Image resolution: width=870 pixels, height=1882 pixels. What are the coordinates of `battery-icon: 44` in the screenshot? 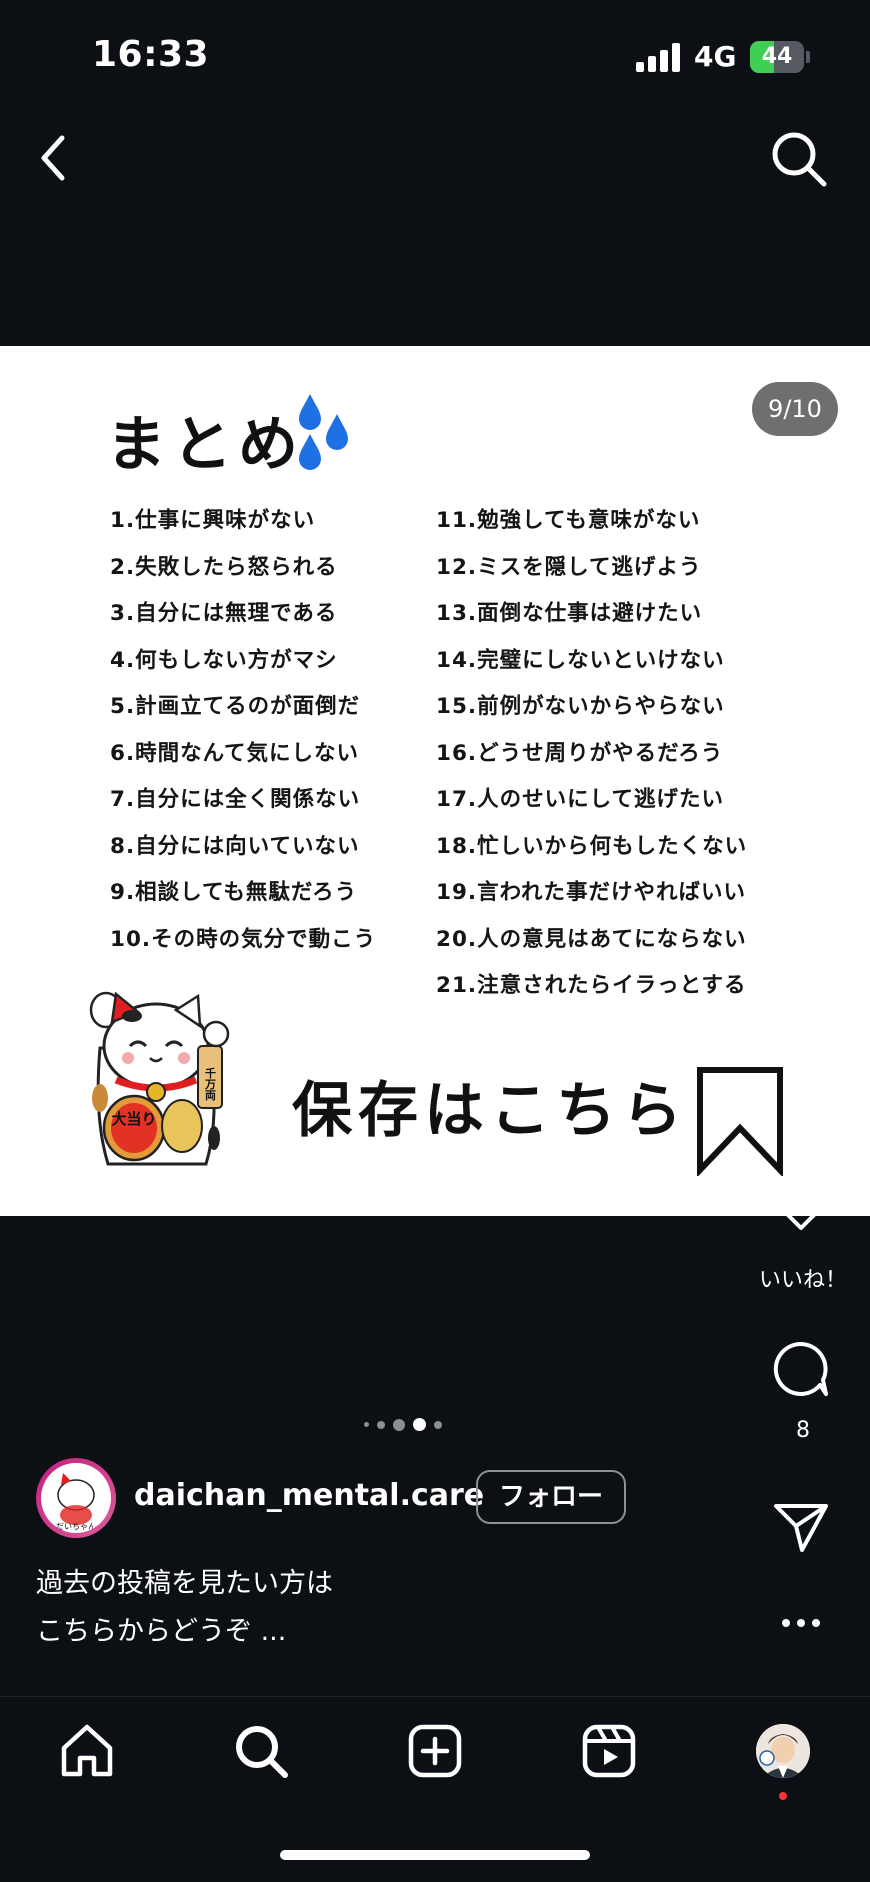 It's located at (777, 57).